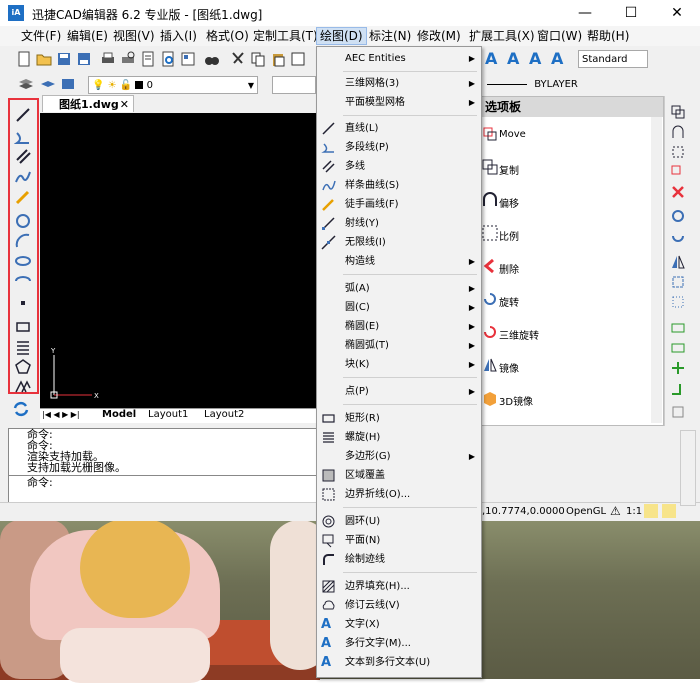 The image size is (700, 683). Describe the element at coordinates (561, 366) in the screenshot. I see `palette-item-mirror: 镜像` at that location.